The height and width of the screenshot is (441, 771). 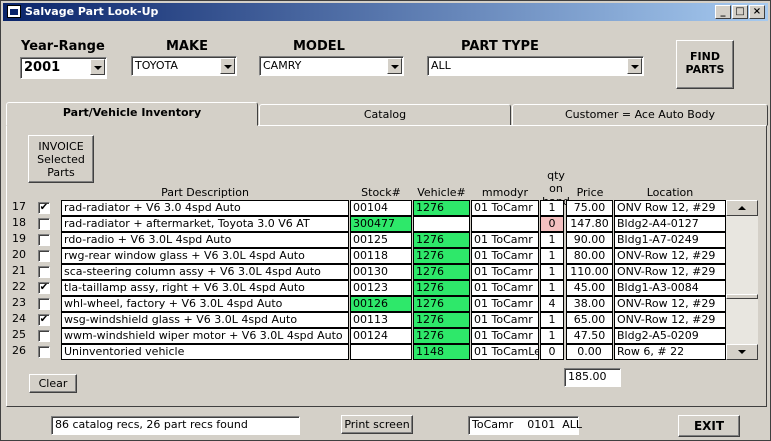 I want to click on price-cell: 80.00, so click(x=589, y=256).